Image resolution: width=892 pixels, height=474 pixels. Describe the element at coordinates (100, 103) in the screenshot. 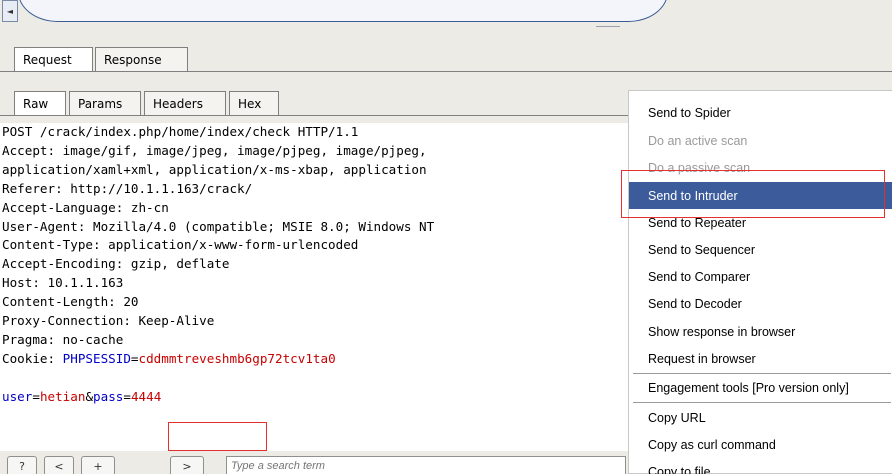

I see `tab-params-label: Params` at that location.